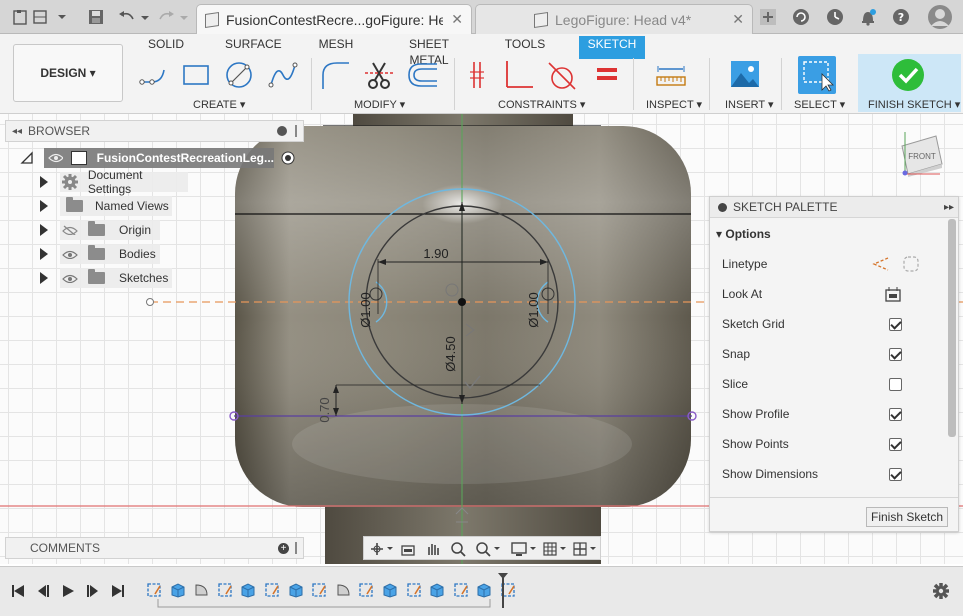 This screenshot has width=963, height=616. What do you see at coordinates (219, 104) in the screenshot?
I see `group-create: CREATE ▾` at bounding box center [219, 104].